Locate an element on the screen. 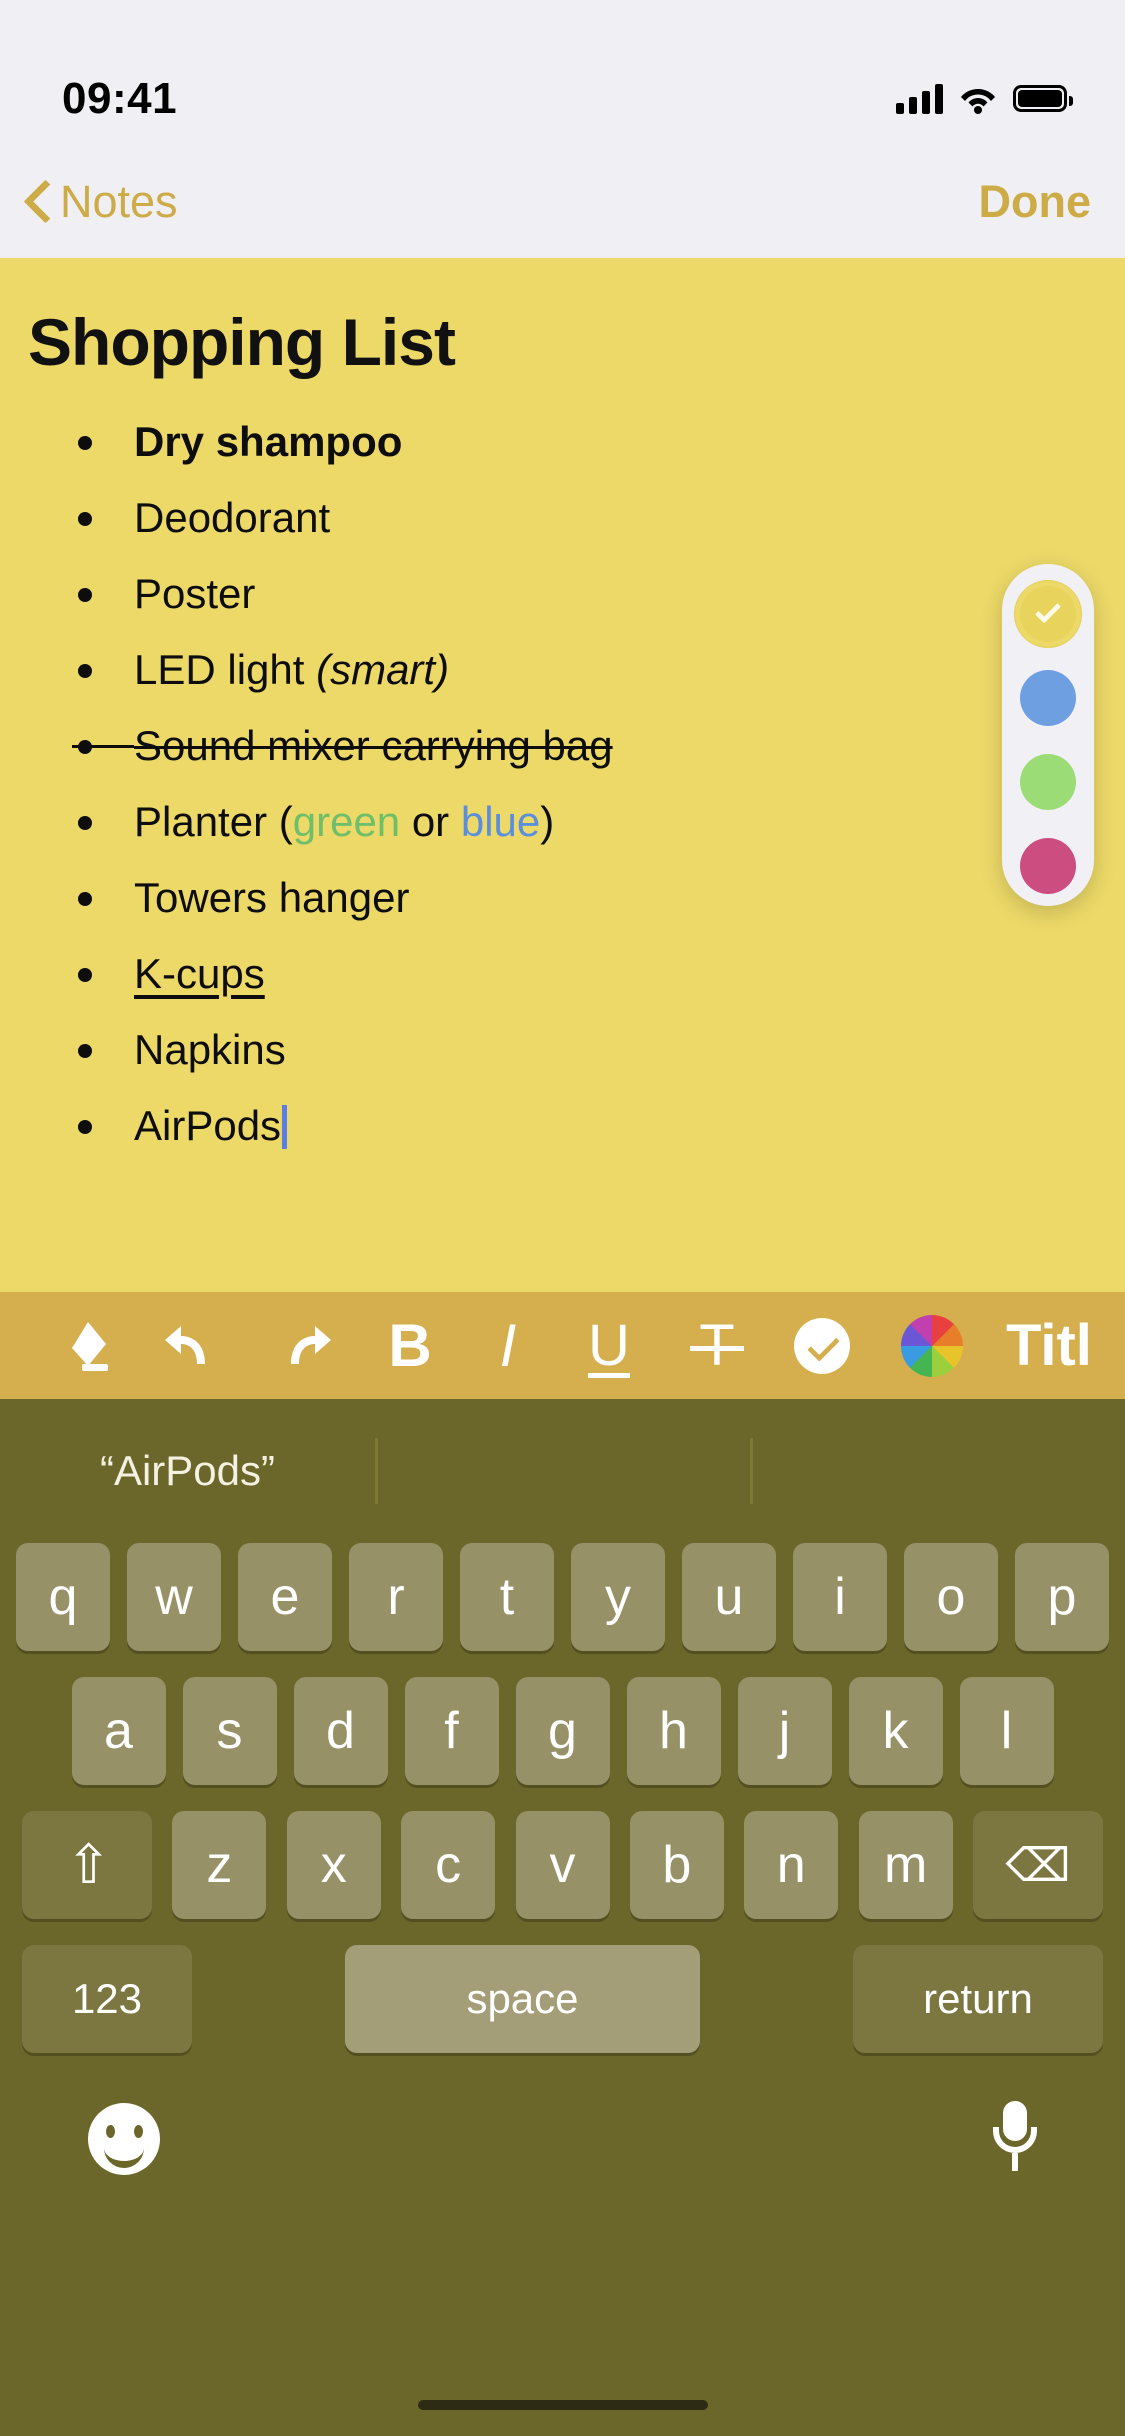 Image resolution: width=1125 pixels, height=2436 pixels. list-item-text: Dry shampoo is located at coordinates (268, 441).